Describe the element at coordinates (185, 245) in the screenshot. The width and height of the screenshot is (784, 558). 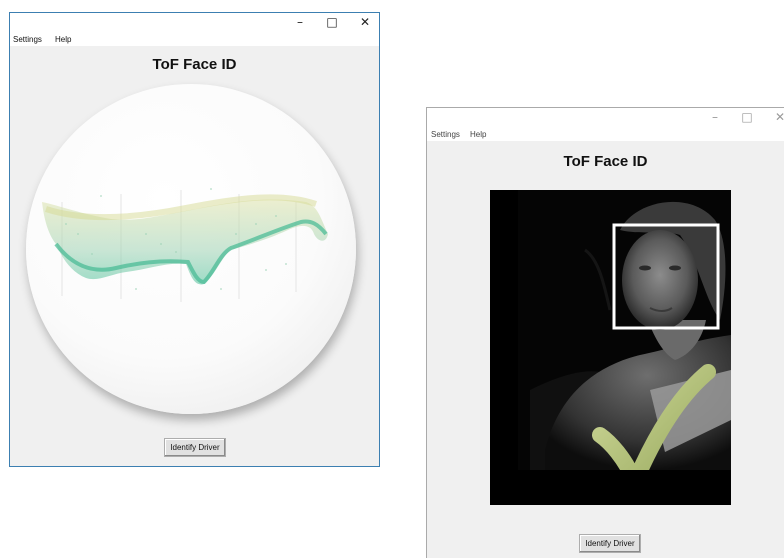
I see `face-point-cloud` at that location.